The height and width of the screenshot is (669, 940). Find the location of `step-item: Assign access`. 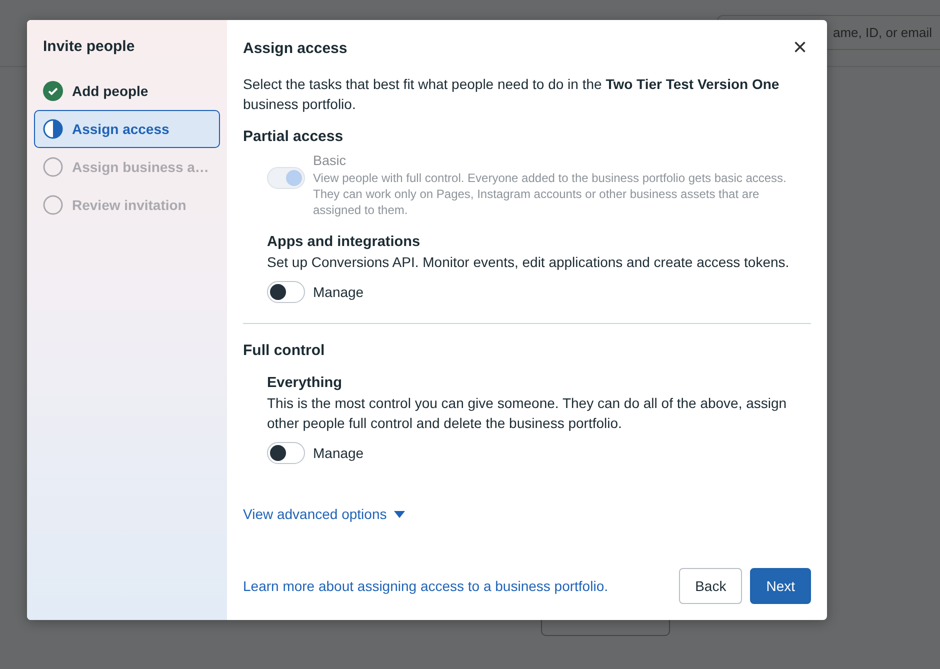

step-item: Assign access is located at coordinates (127, 129).